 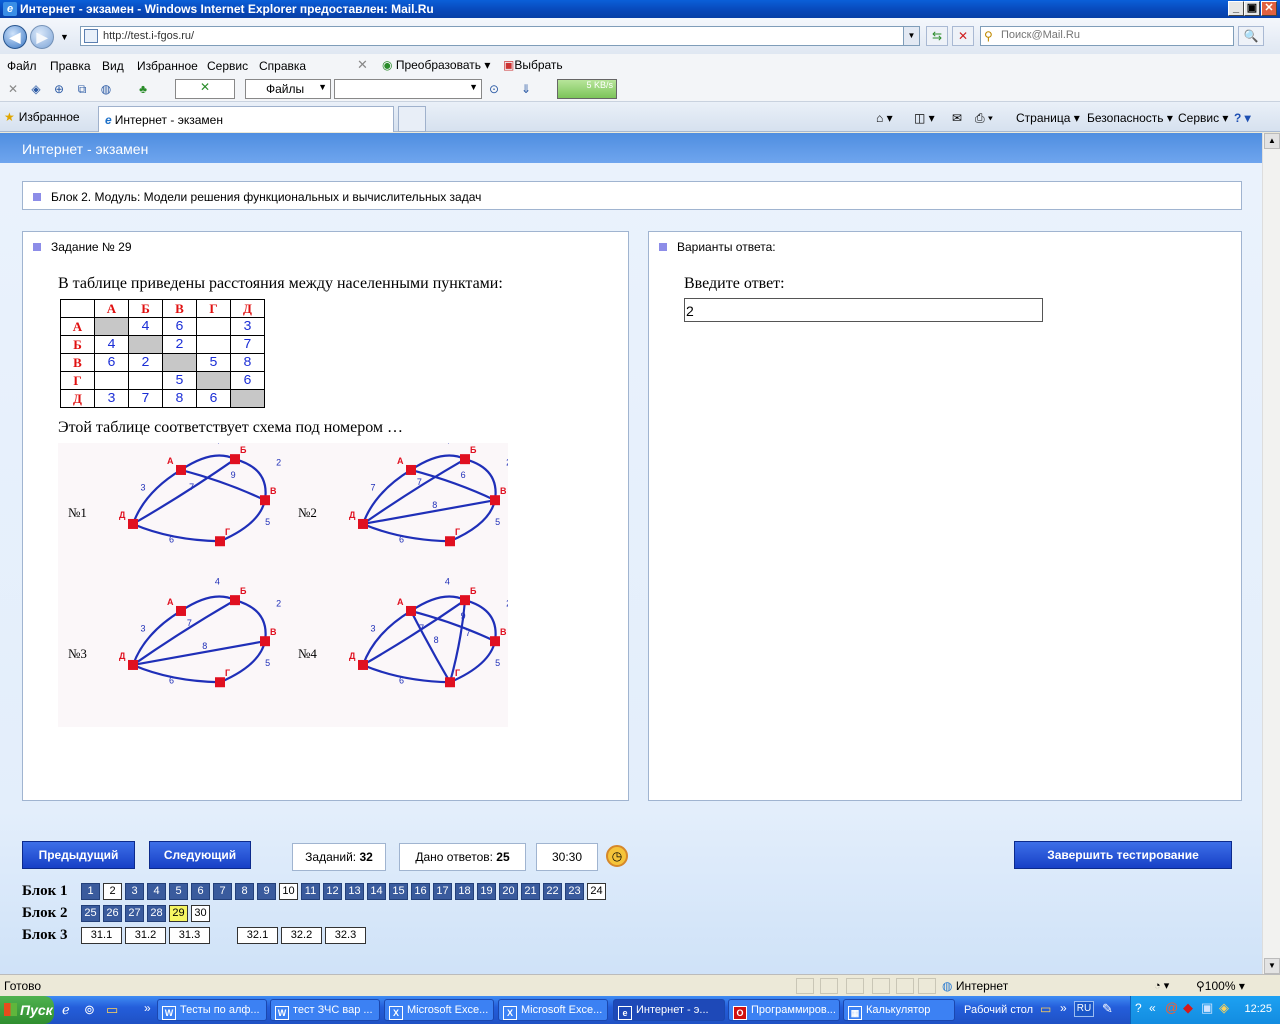 I want to click on mail-agent-icon: @, so click(x=1171, y=1007).